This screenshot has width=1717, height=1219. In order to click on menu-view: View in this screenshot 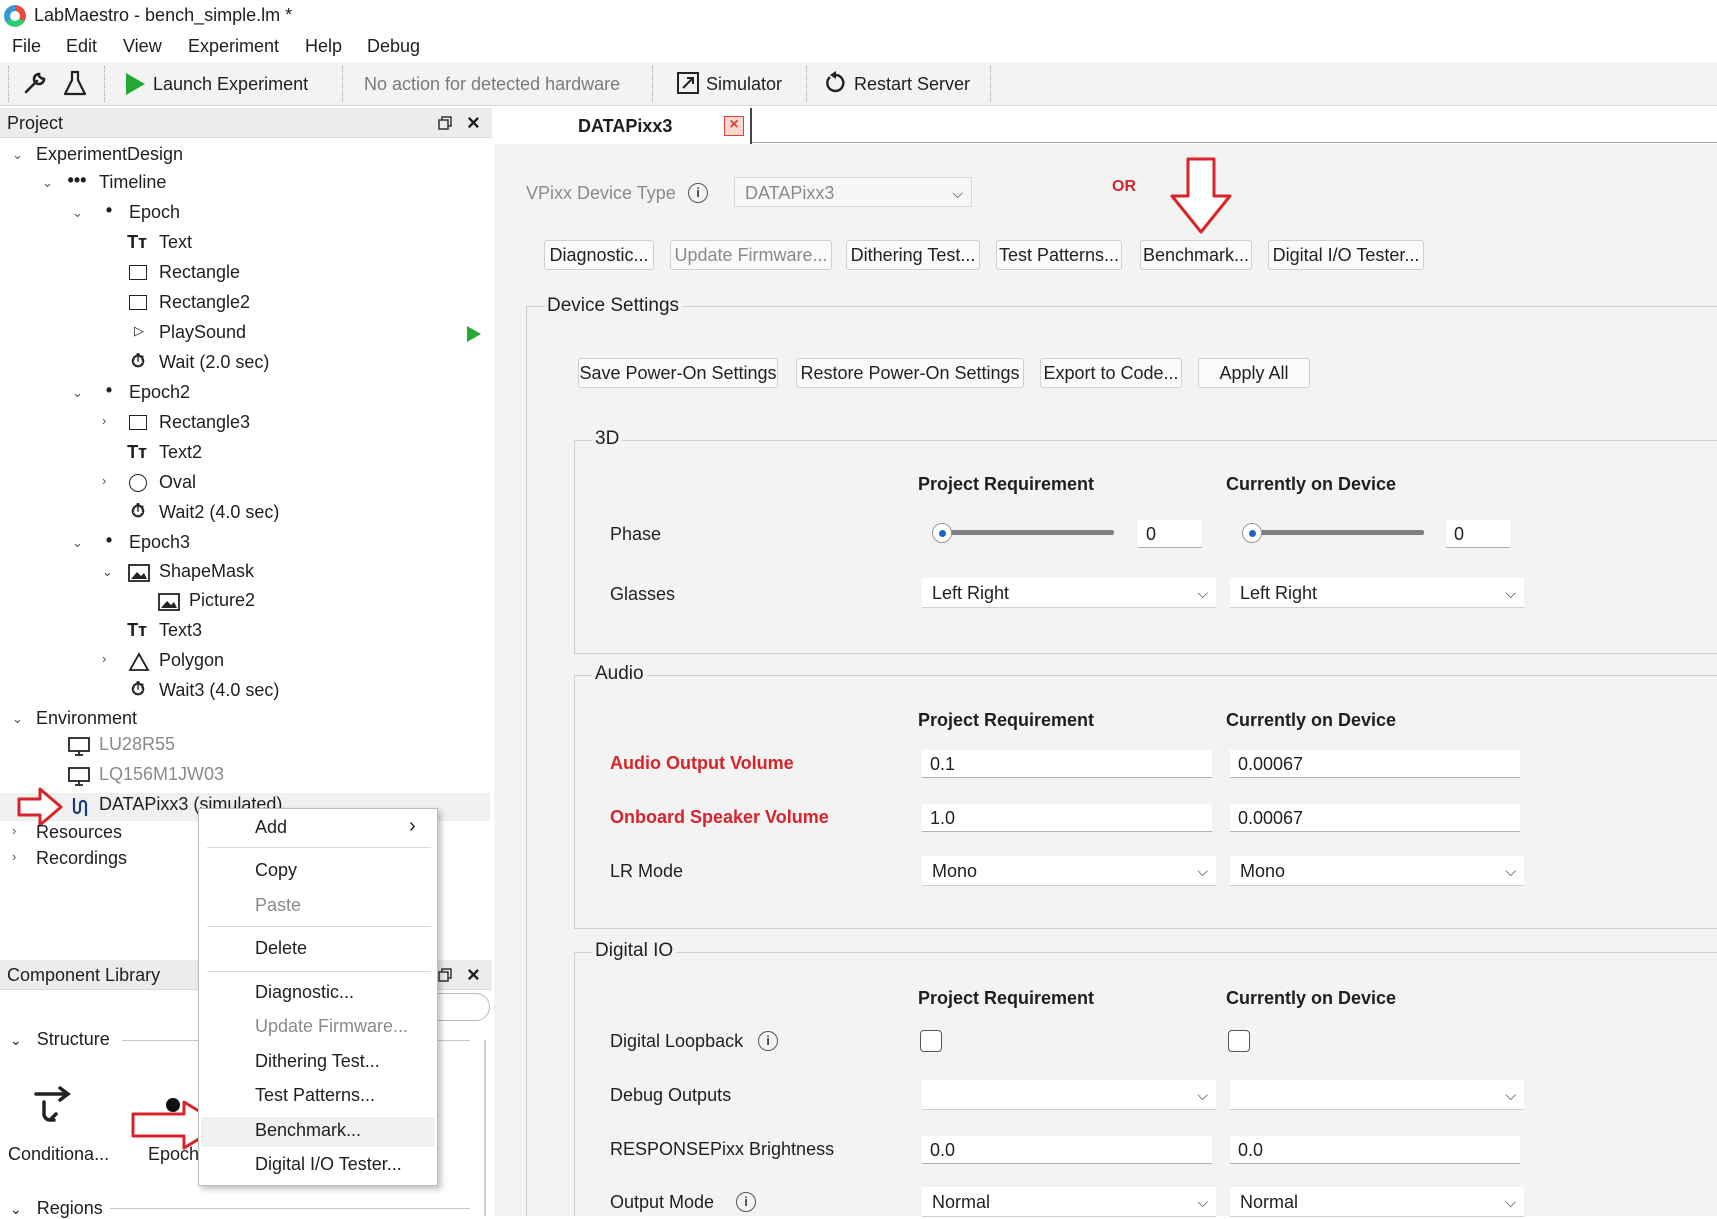, I will do `click(142, 46)`.